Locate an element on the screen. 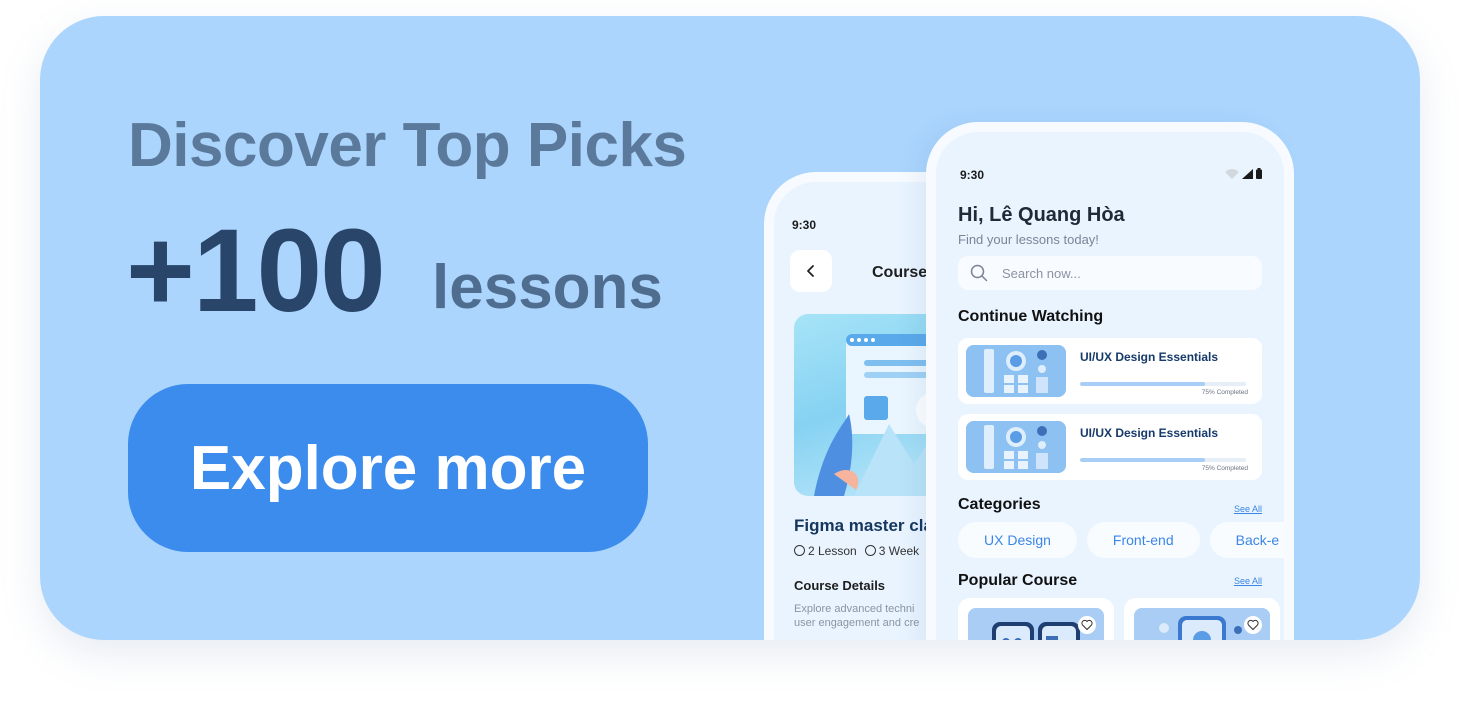 This screenshot has height=704, width=1460. greeting-subtitle: Find your lessons today! is located at coordinates (1028, 239).